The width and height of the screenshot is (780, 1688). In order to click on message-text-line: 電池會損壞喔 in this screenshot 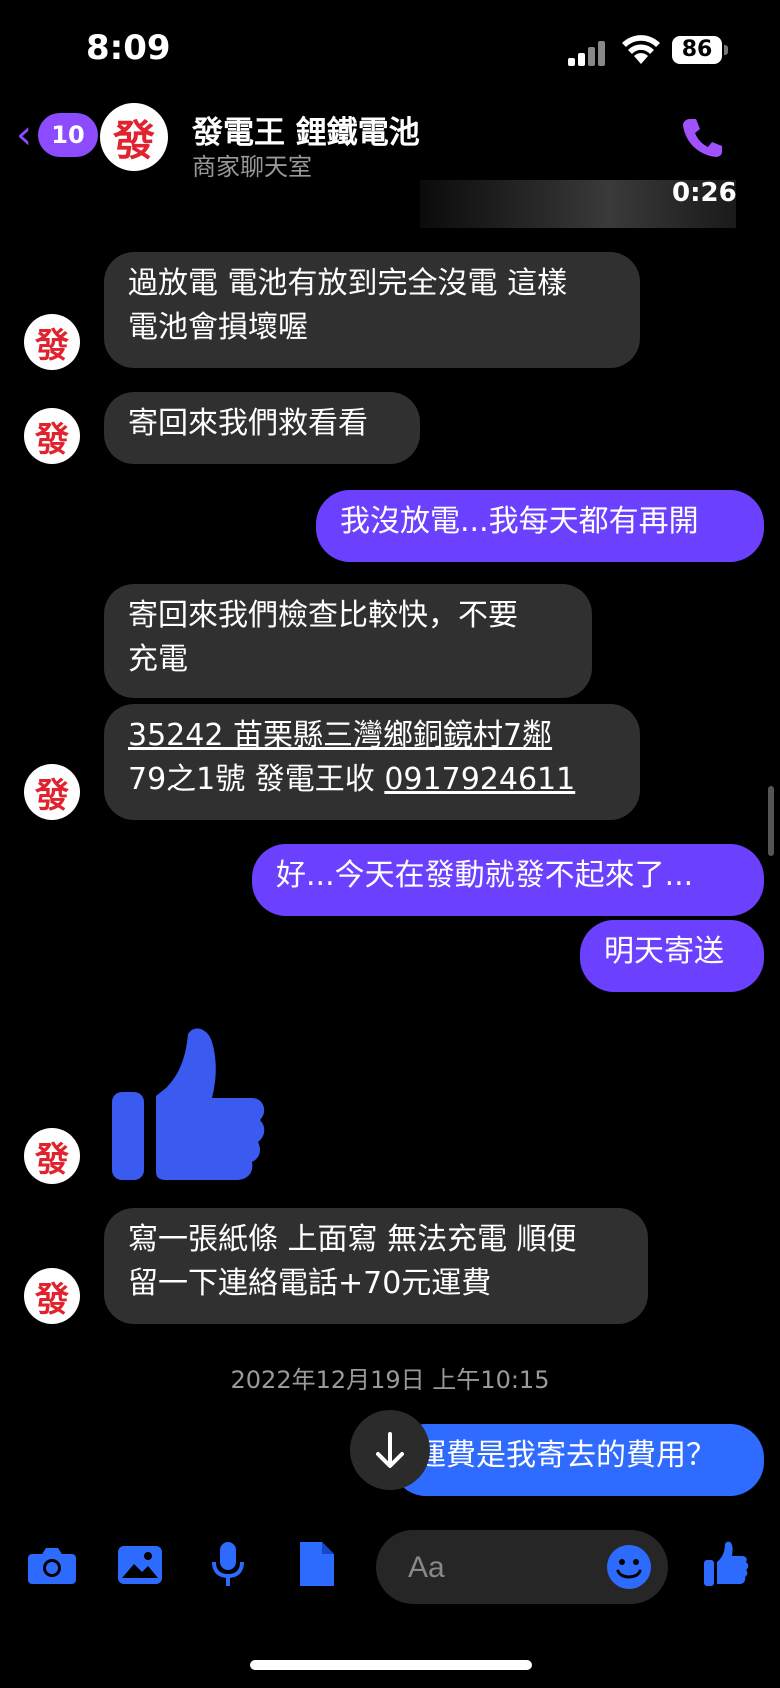, I will do `click(218, 327)`.